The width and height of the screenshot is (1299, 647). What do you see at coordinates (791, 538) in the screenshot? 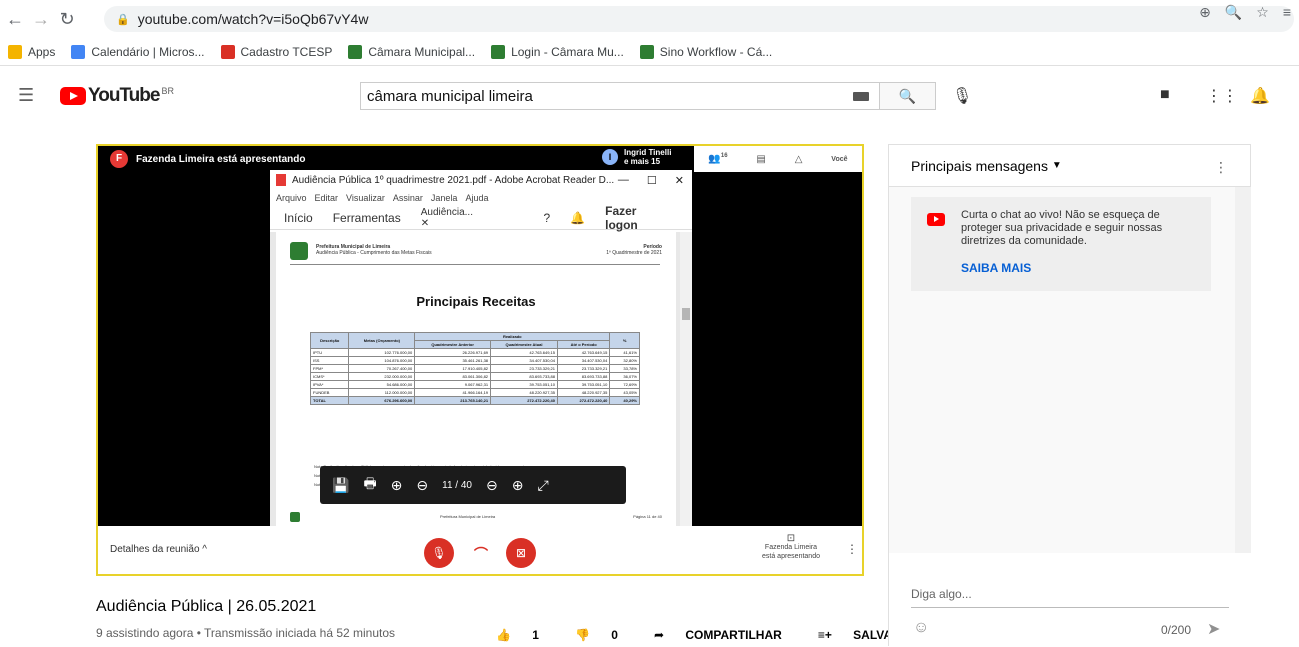
I see `present-screen-icon: ⊡` at bounding box center [791, 538].